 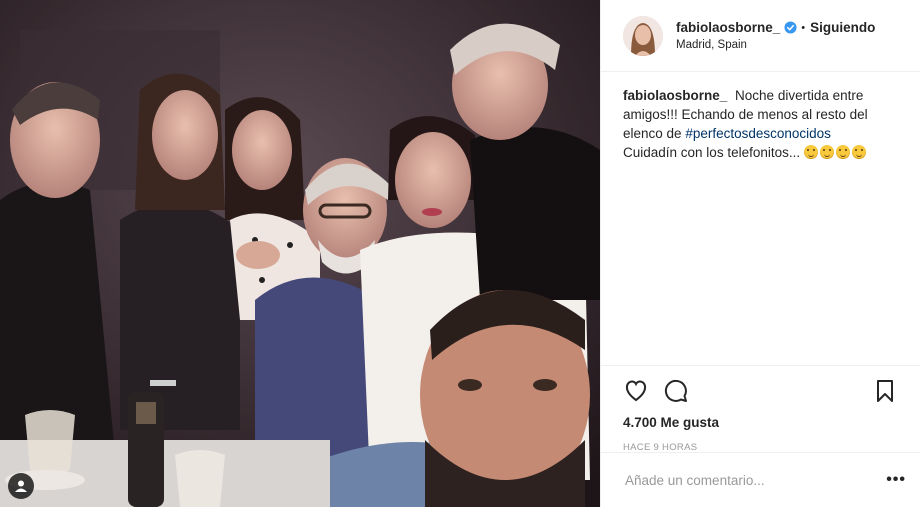 I want to click on more-options-icon: •••, so click(x=896, y=480).